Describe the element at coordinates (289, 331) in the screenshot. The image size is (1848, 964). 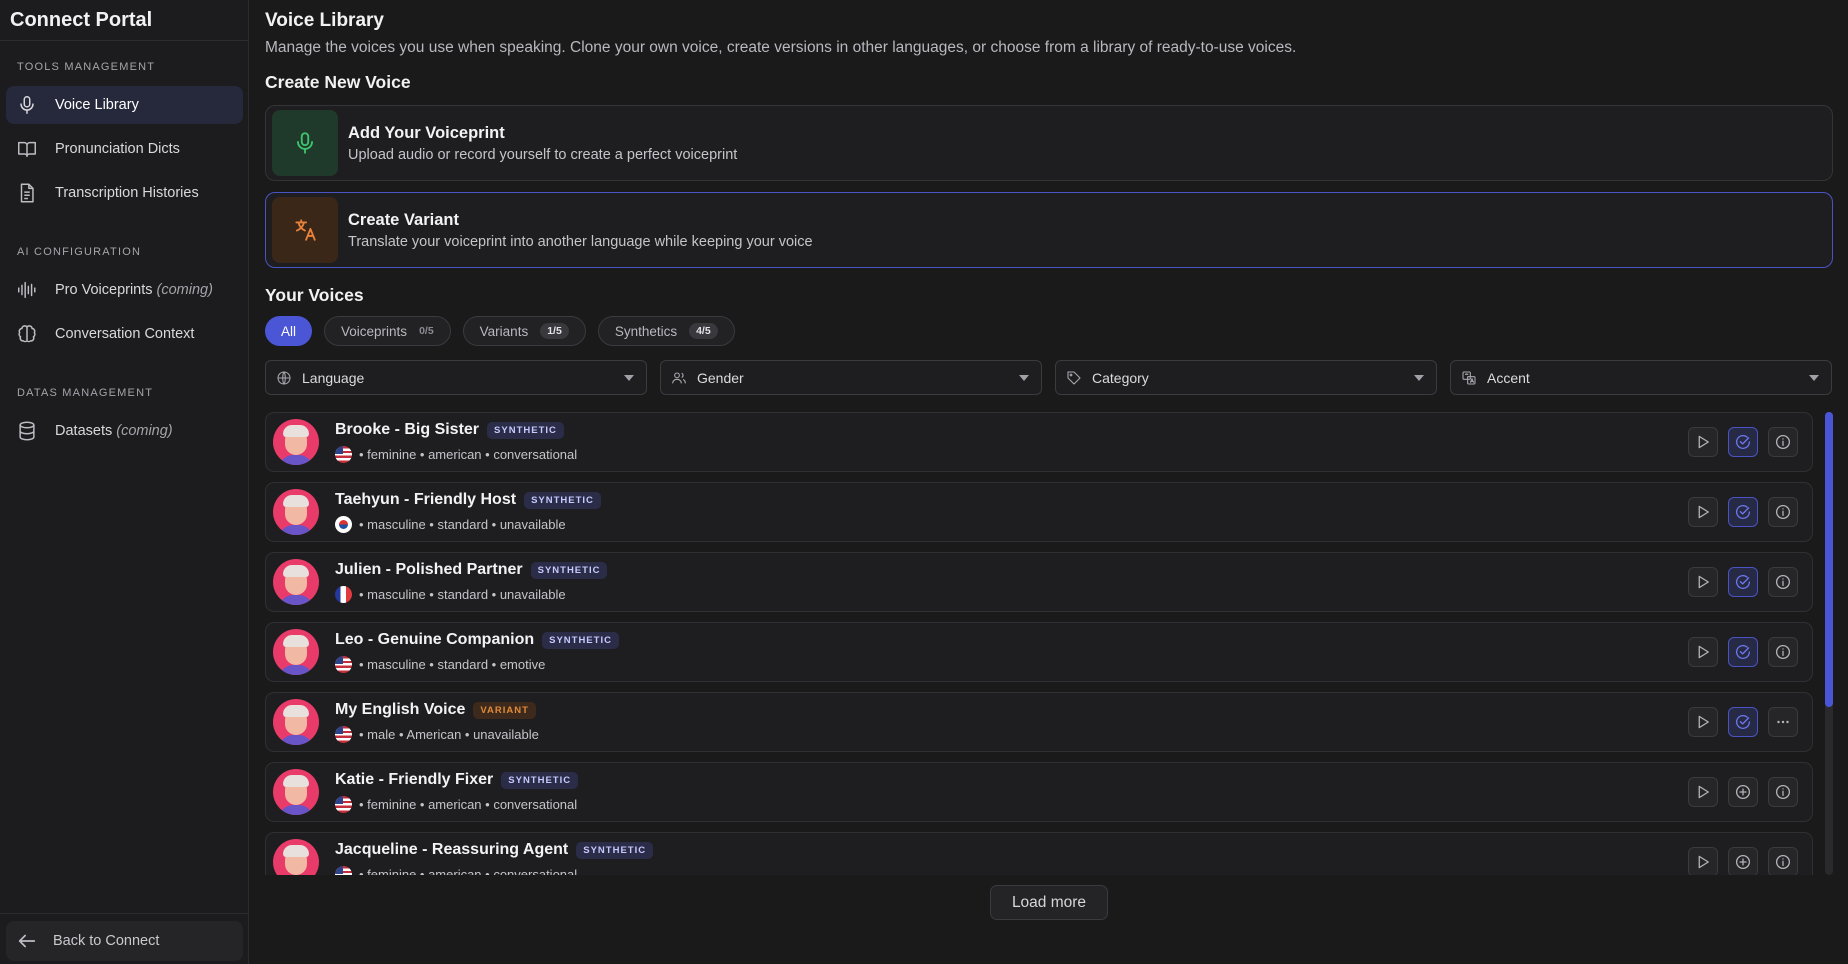
I see `tab-all: All` at that location.